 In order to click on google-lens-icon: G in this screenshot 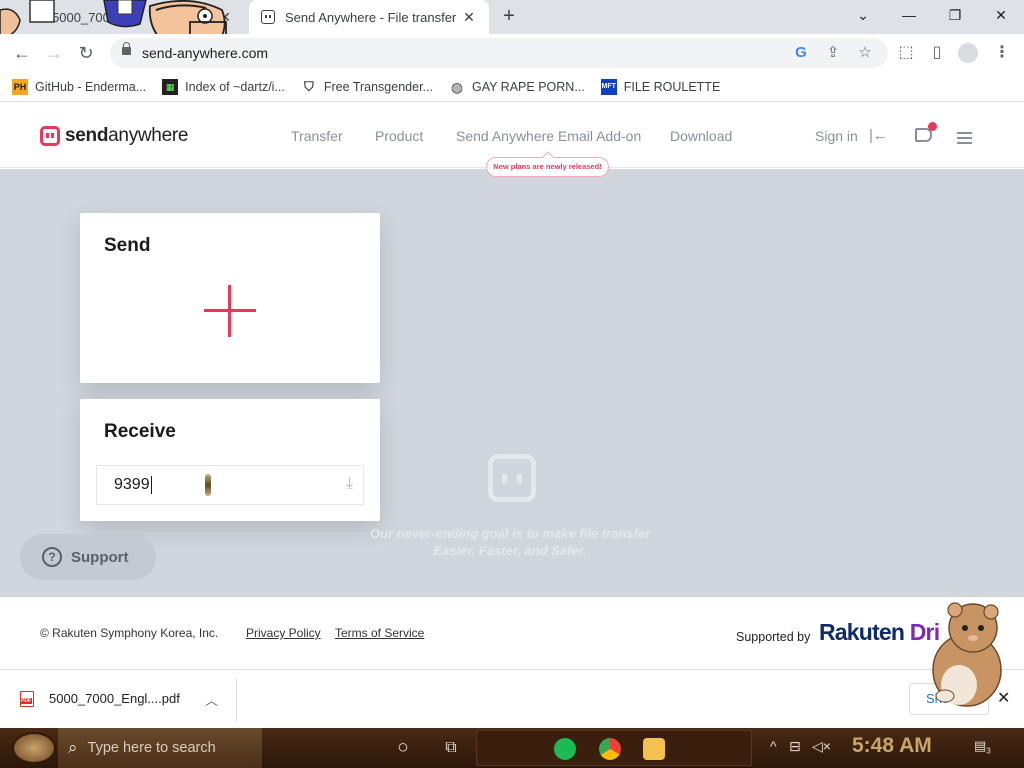, I will do `click(801, 53)`.